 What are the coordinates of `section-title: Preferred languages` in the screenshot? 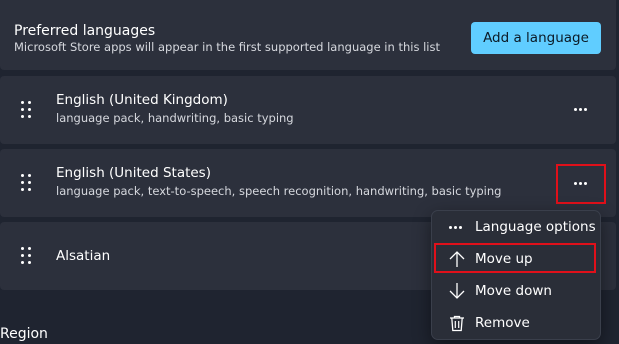 It's located at (85, 31).